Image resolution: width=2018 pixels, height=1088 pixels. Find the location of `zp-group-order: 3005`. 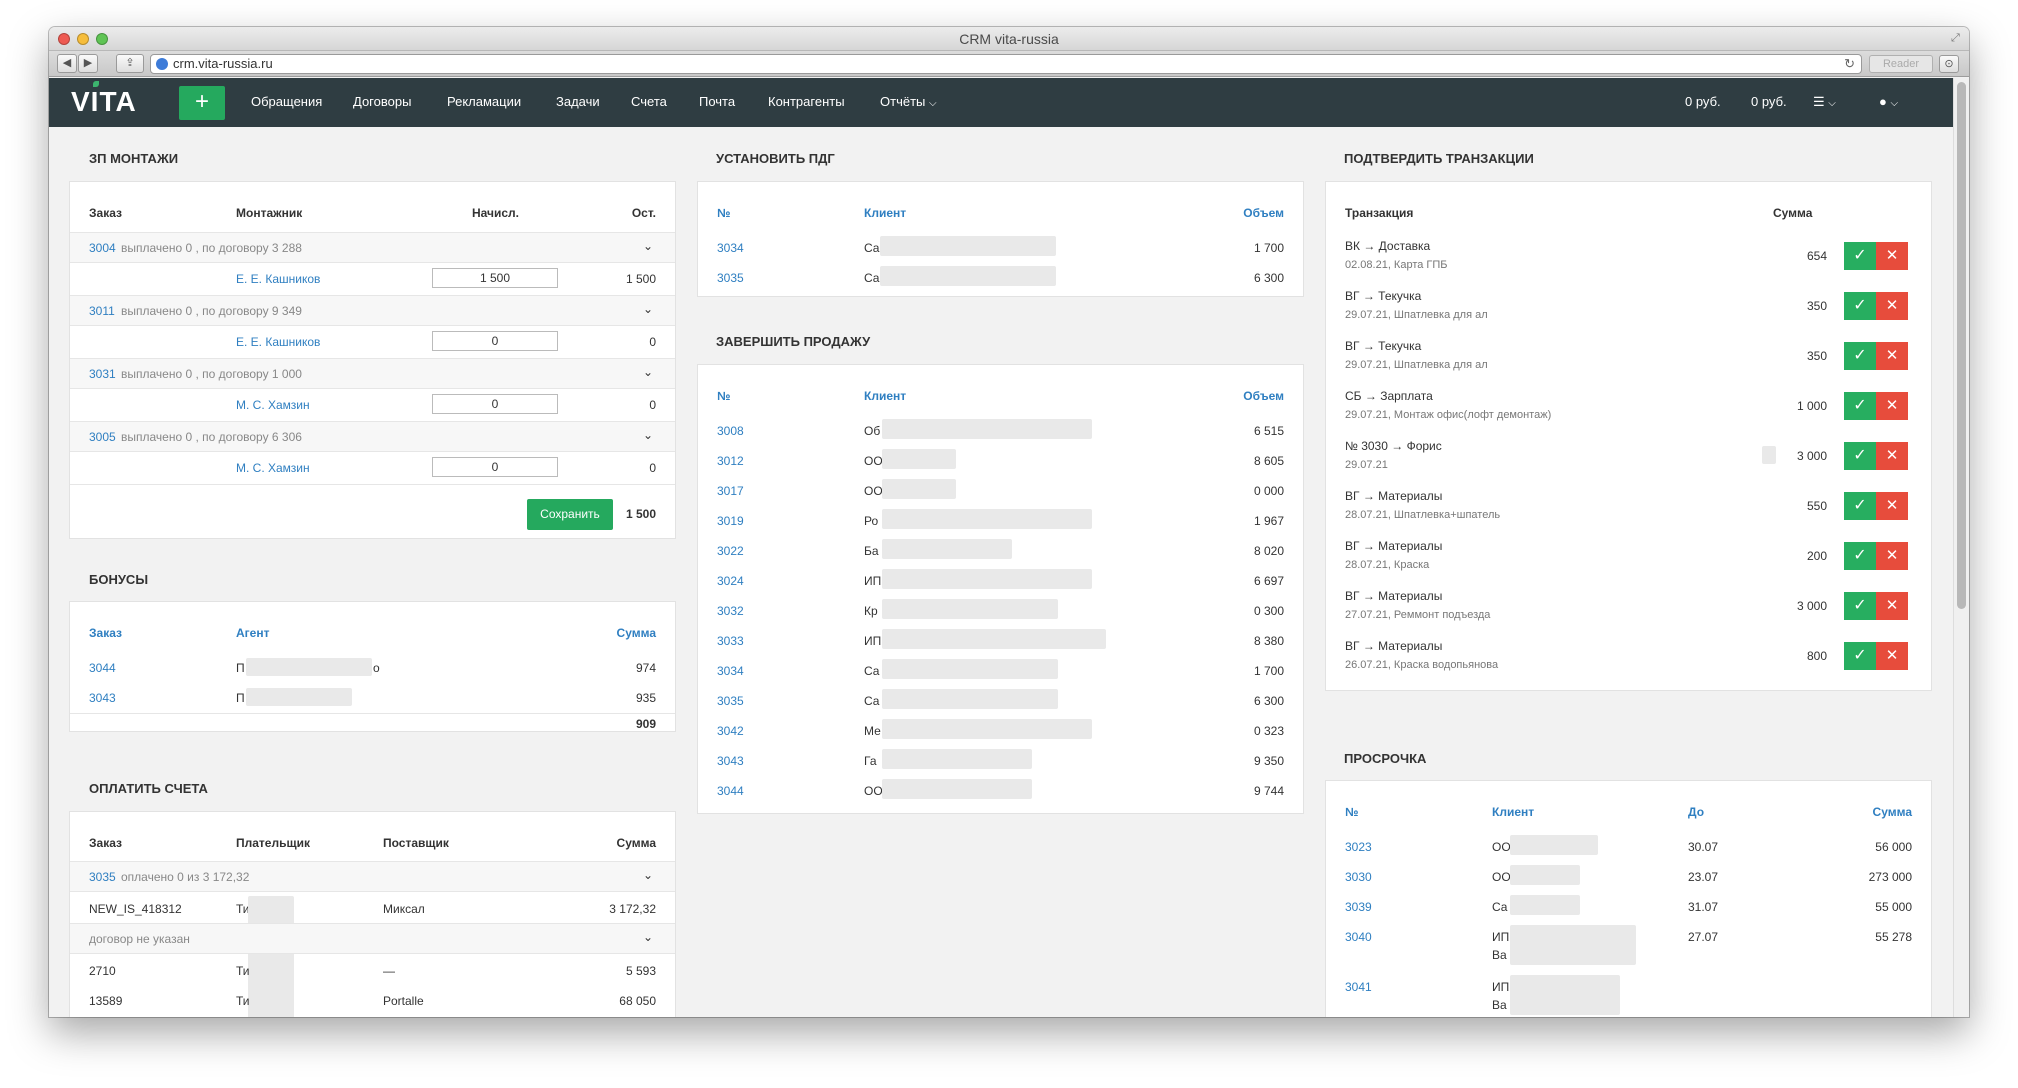

zp-group-order: 3005 is located at coordinates (102, 437).